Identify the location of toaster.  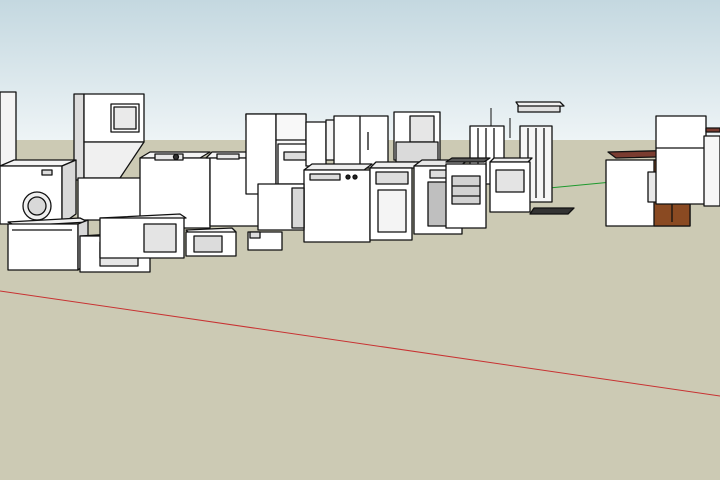
(265, 241).